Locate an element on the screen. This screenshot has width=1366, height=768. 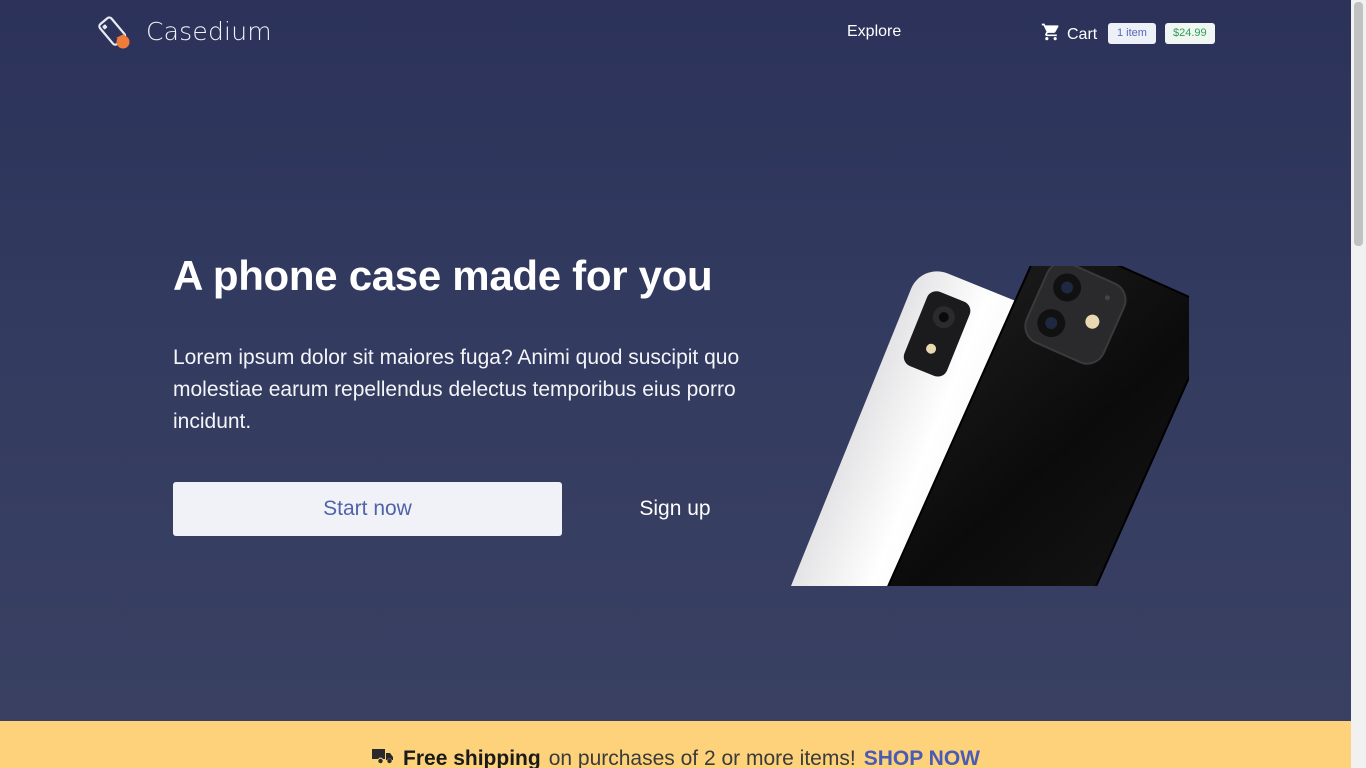
shopping-cart-icon is located at coordinates (1051, 34).